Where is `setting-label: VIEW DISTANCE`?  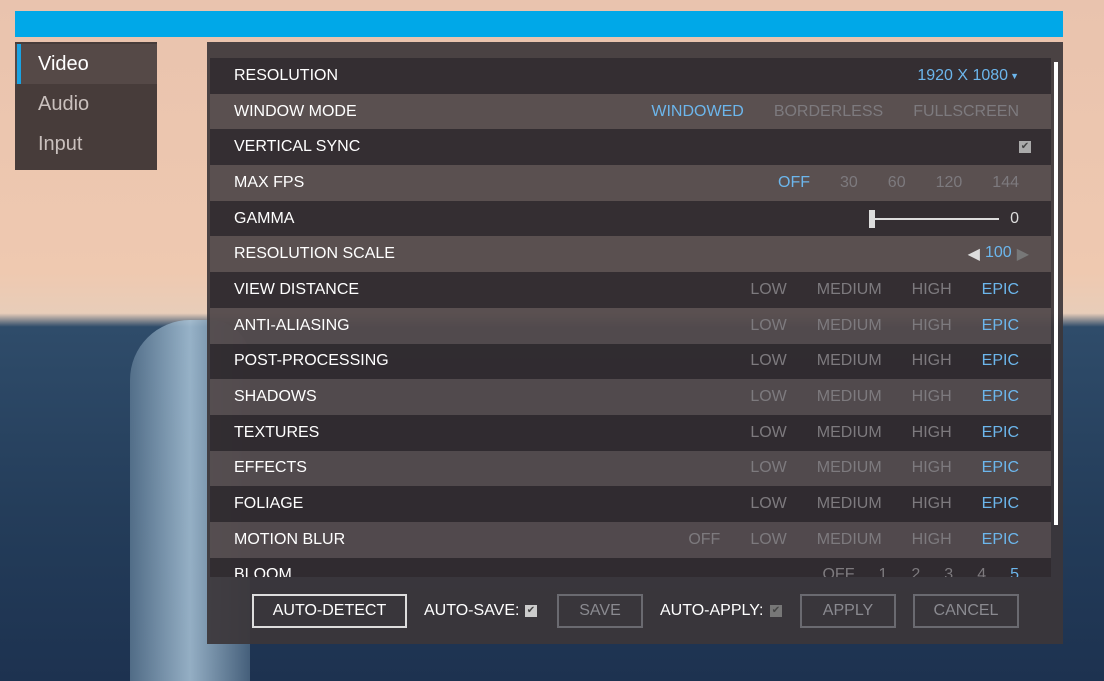
setting-label: VIEW DISTANCE is located at coordinates (297, 289).